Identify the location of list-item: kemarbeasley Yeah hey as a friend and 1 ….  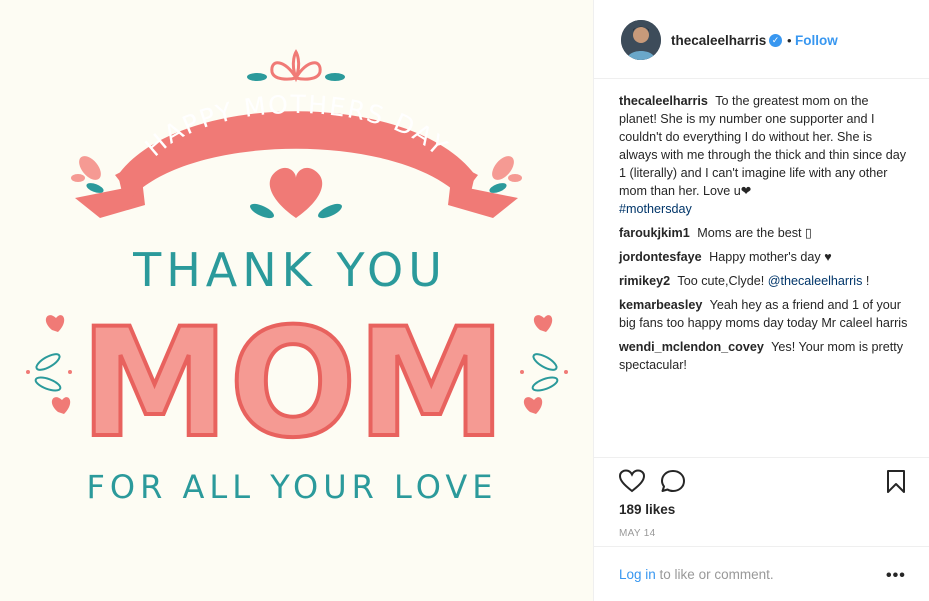
(764, 314).